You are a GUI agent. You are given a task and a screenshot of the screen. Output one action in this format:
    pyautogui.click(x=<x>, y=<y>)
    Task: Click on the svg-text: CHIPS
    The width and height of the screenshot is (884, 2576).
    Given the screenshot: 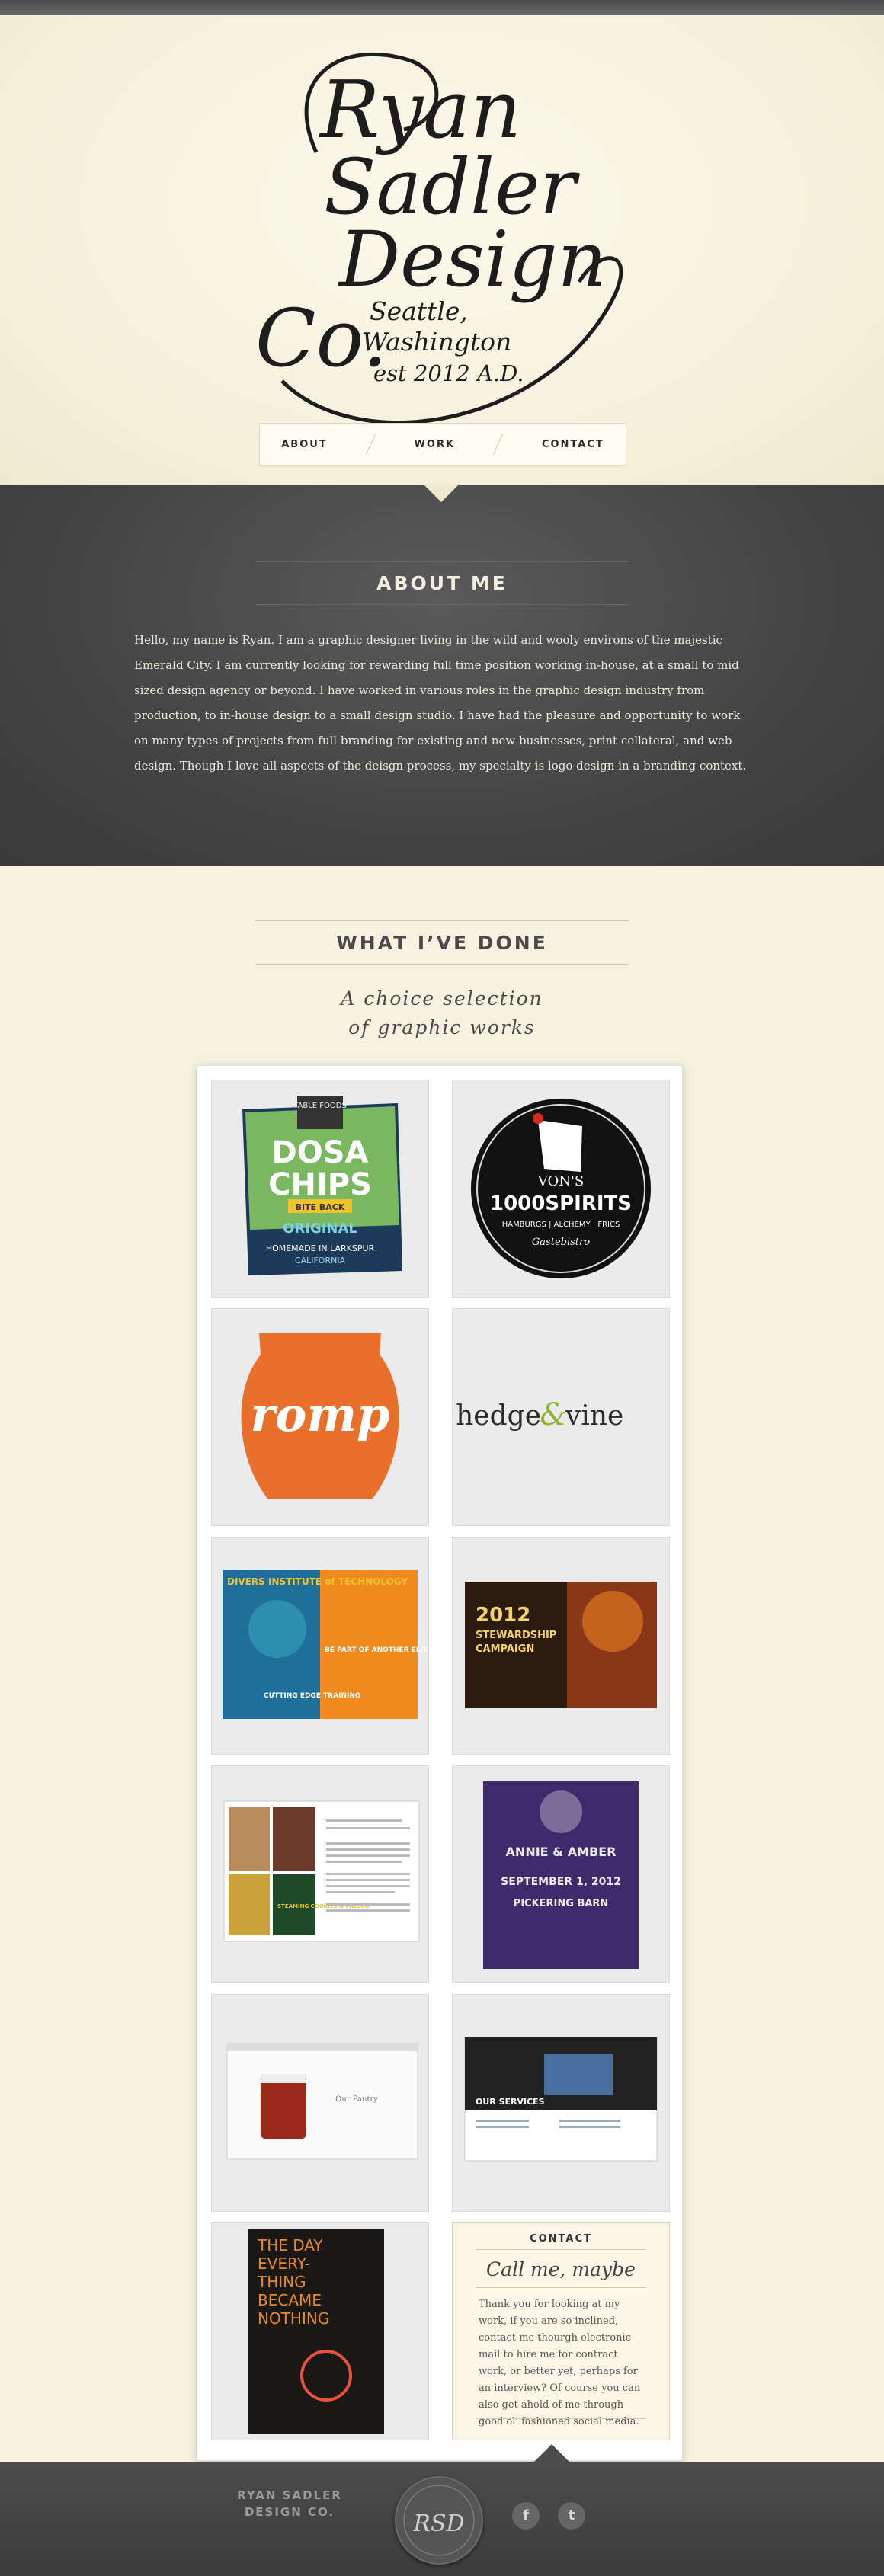 What is the action you would take?
    pyautogui.click(x=320, y=1184)
    